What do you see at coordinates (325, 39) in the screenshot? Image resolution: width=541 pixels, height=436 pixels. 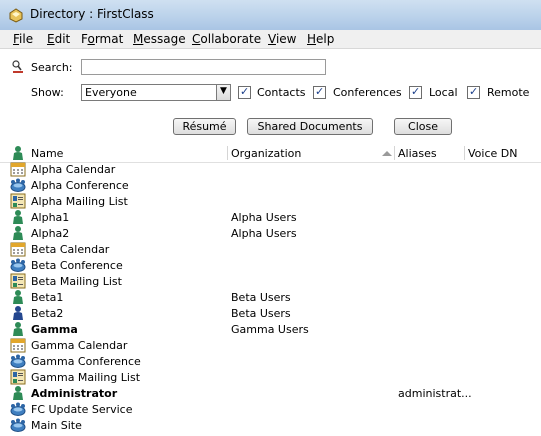 I see `menu-help-label: elp` at bounding box center [325, 39].